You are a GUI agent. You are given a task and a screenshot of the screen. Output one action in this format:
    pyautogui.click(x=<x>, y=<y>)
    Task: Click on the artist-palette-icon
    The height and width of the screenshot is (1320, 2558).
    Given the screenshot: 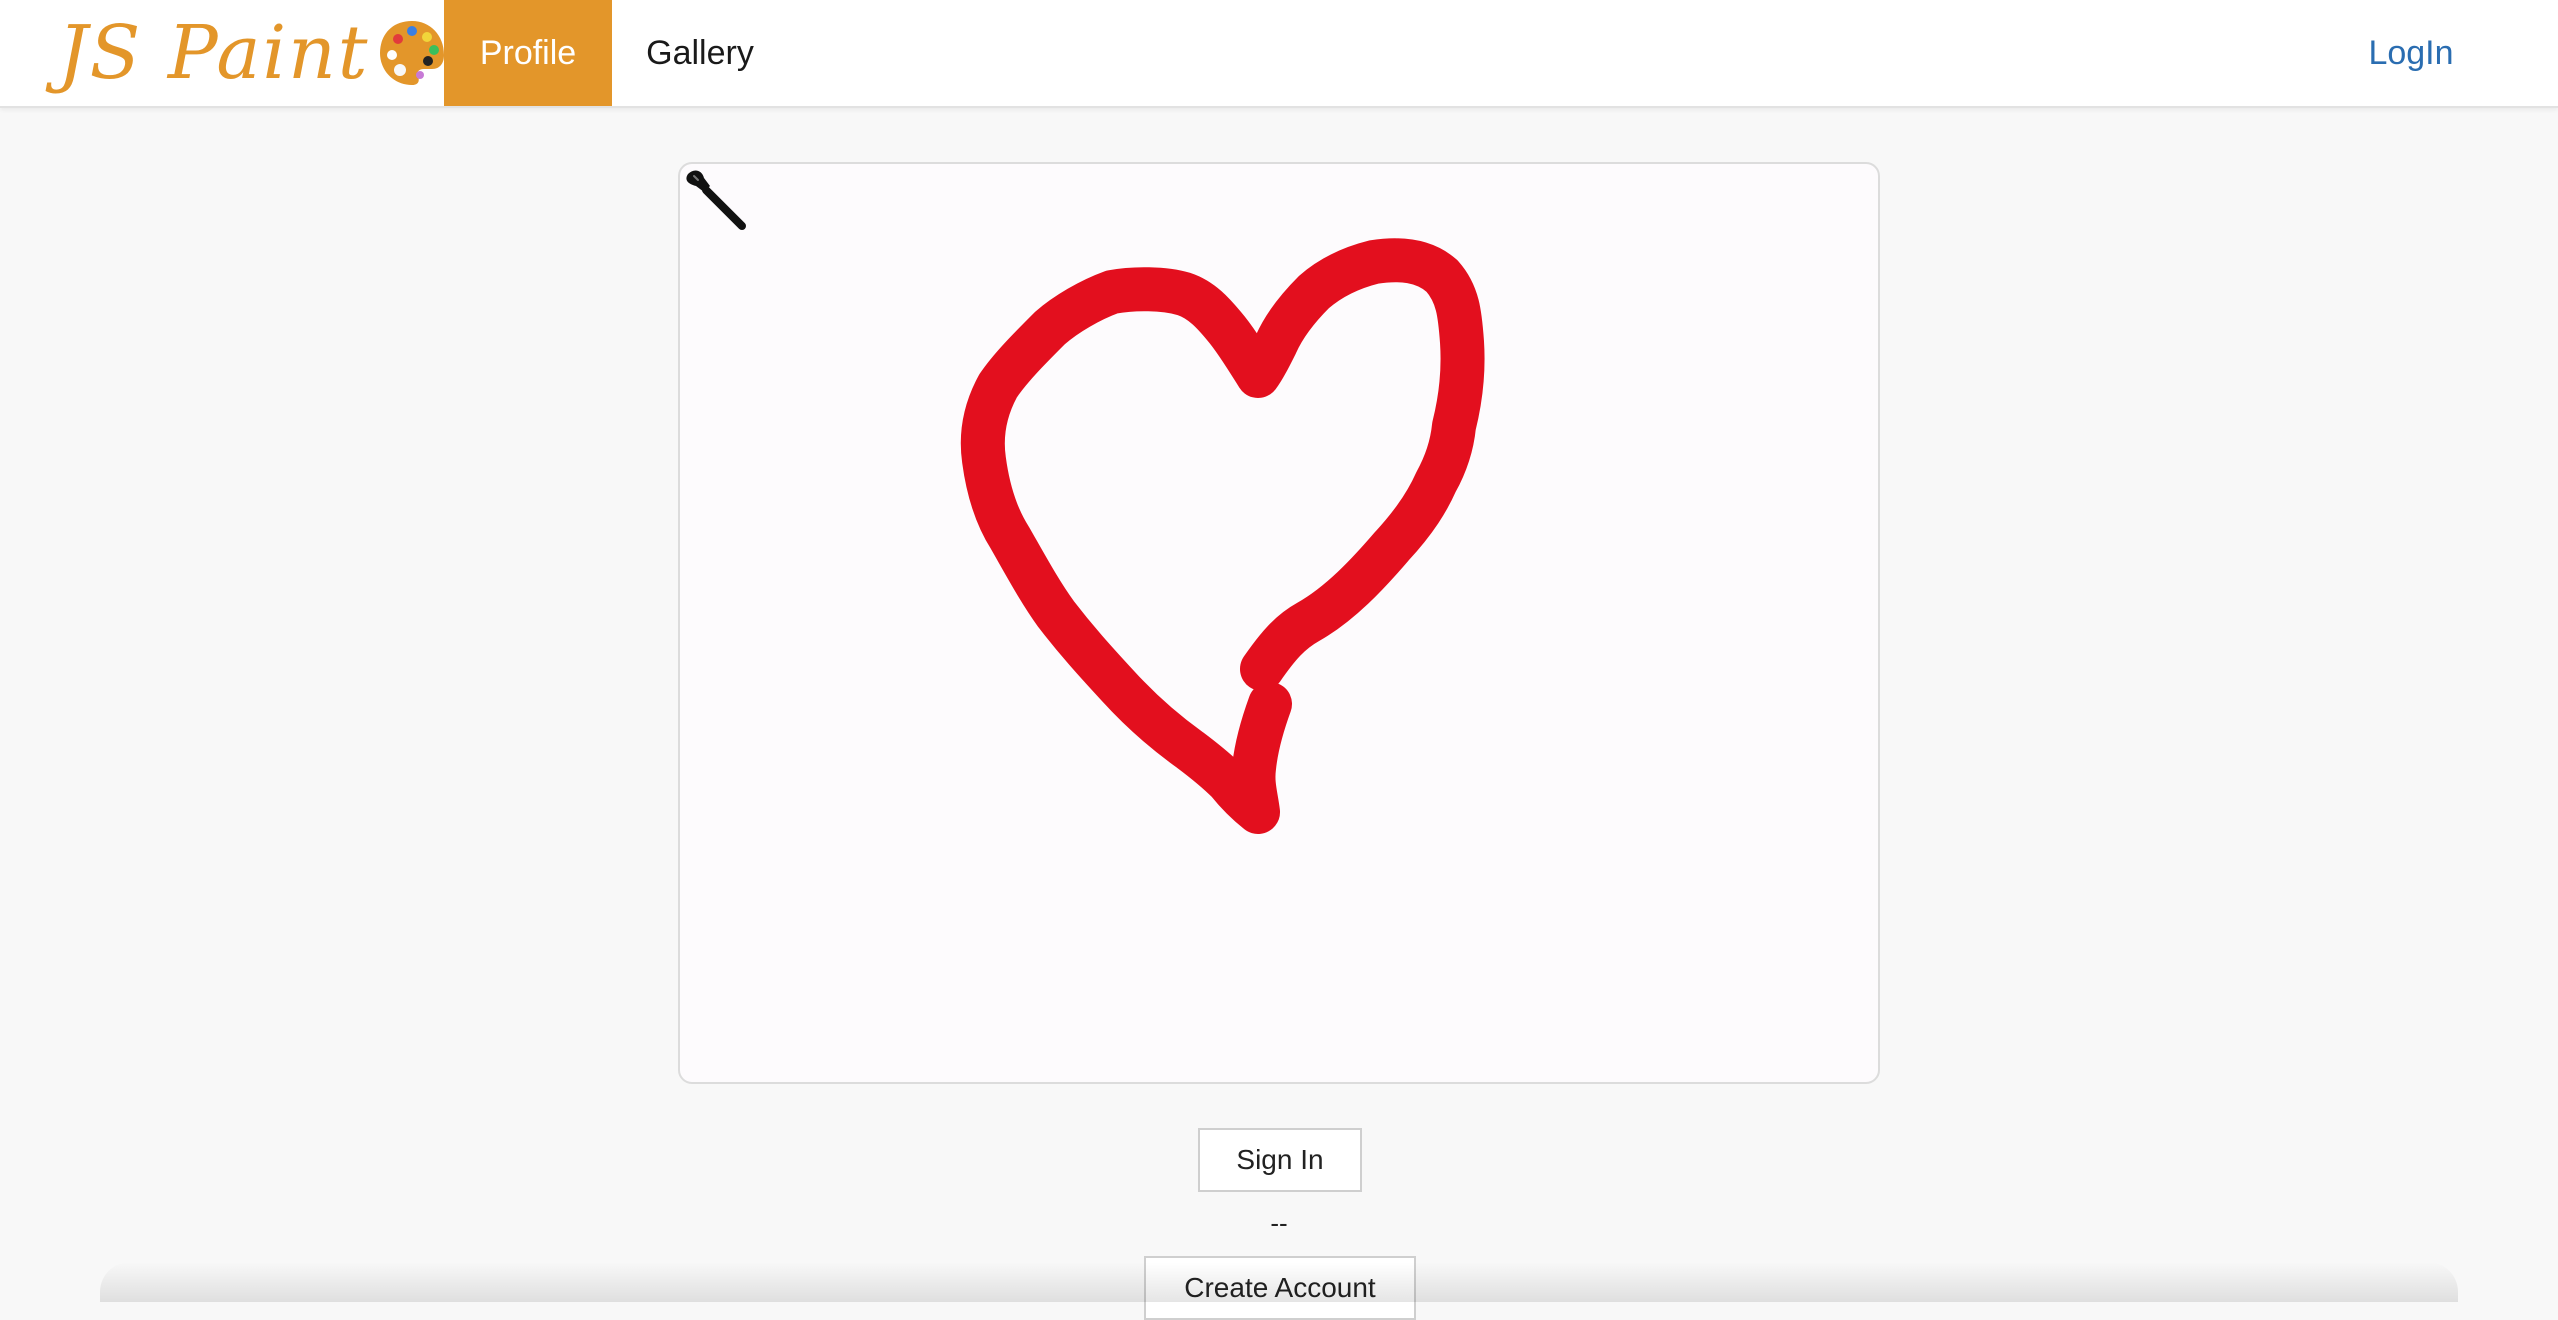 What is the action you would take?
    pyautogui.click(x=411, y=53)
    